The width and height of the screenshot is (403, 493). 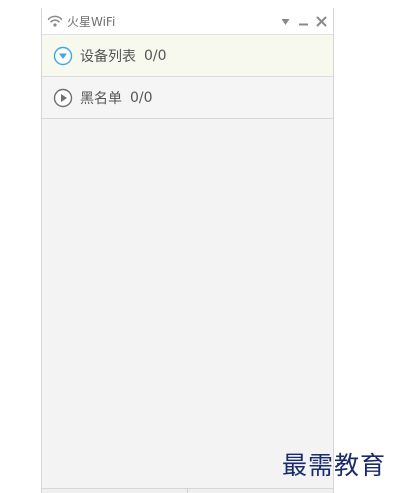 I want to click on close-icon, so click(x=321, y=21).